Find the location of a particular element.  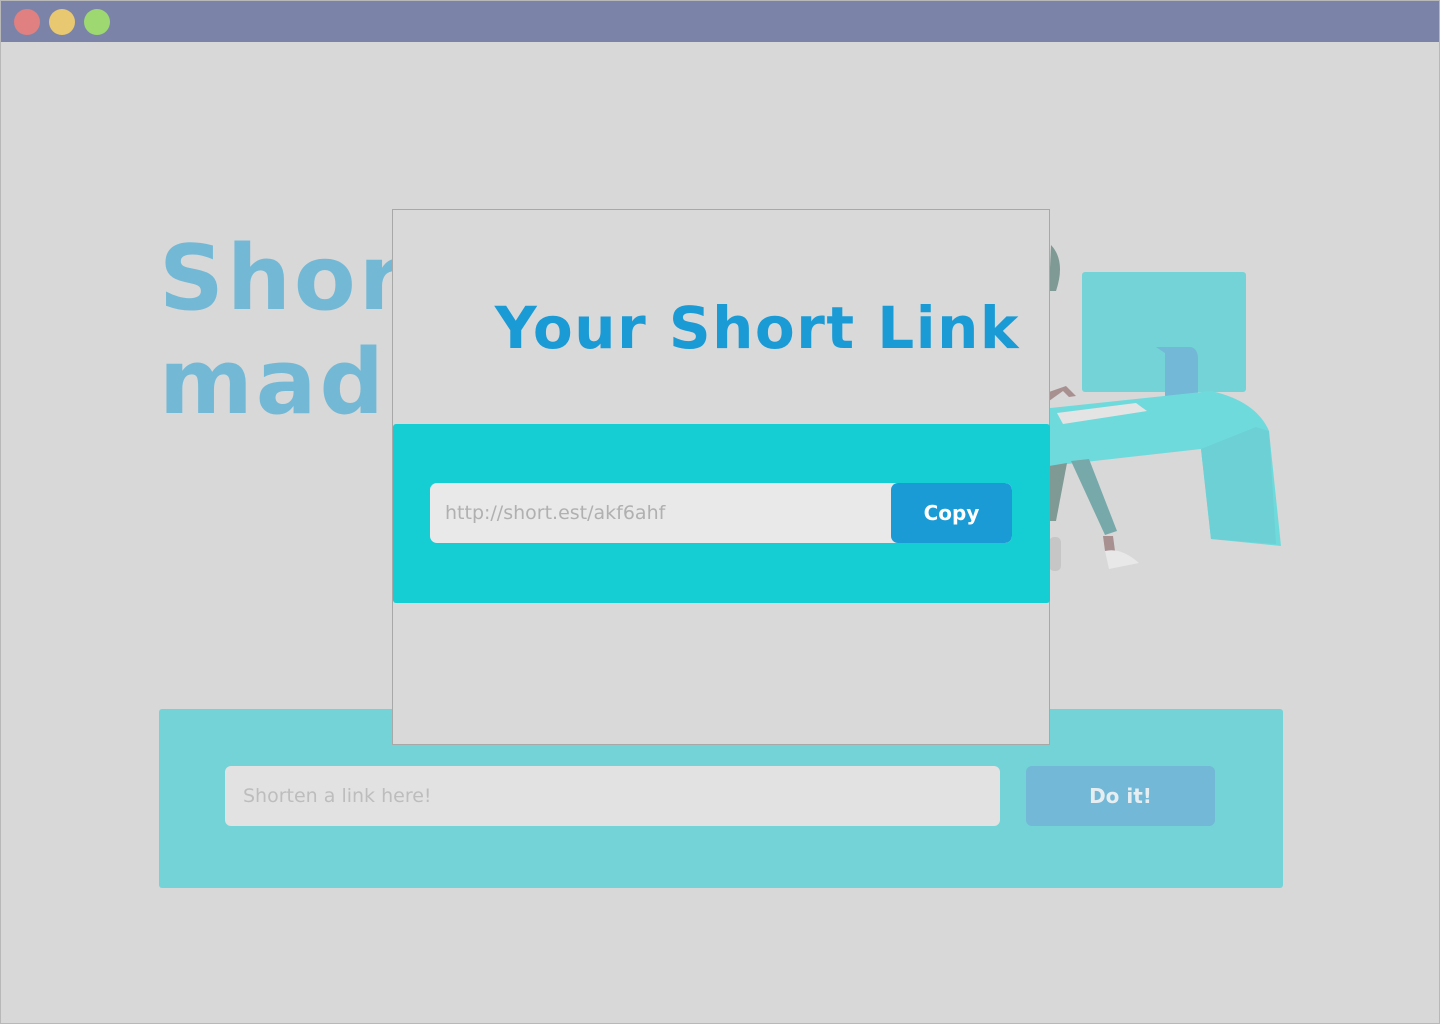

close-window-button is located at coordinates (27, 22).